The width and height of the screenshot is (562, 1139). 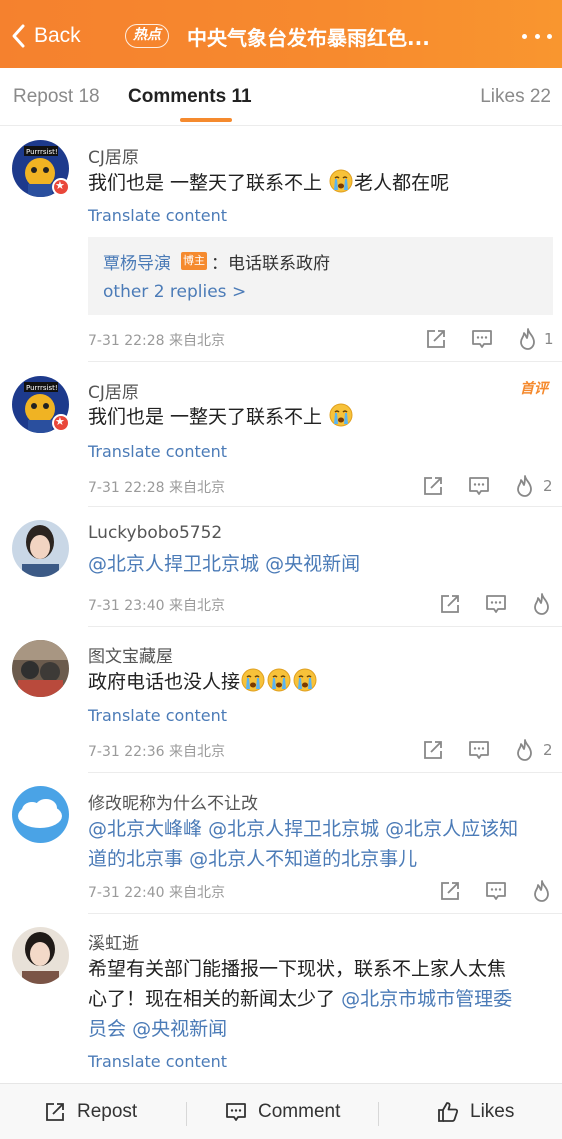 I want to click on likes-label: Likes, so click(x=492, y=1111).